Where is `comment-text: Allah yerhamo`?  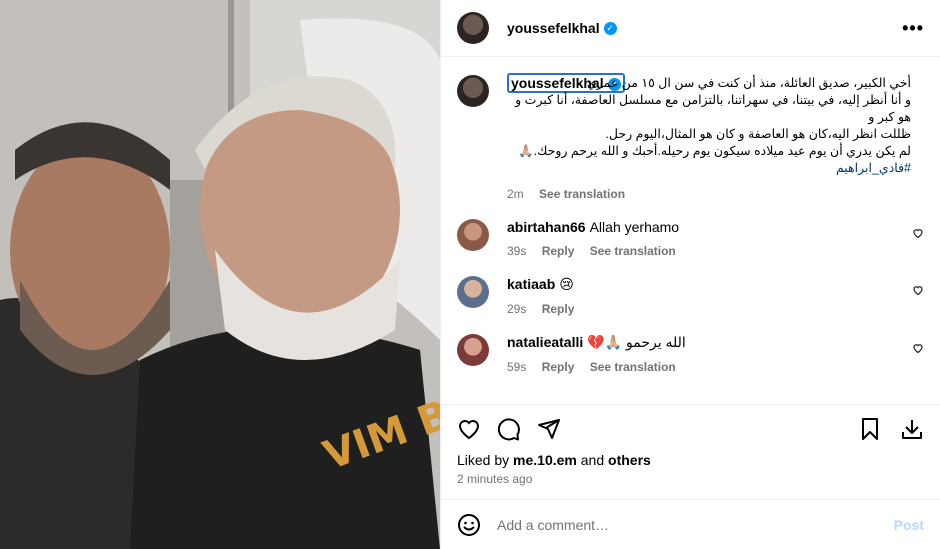
comment-text: Allah yerhamo is located at coordinates (634, 227).